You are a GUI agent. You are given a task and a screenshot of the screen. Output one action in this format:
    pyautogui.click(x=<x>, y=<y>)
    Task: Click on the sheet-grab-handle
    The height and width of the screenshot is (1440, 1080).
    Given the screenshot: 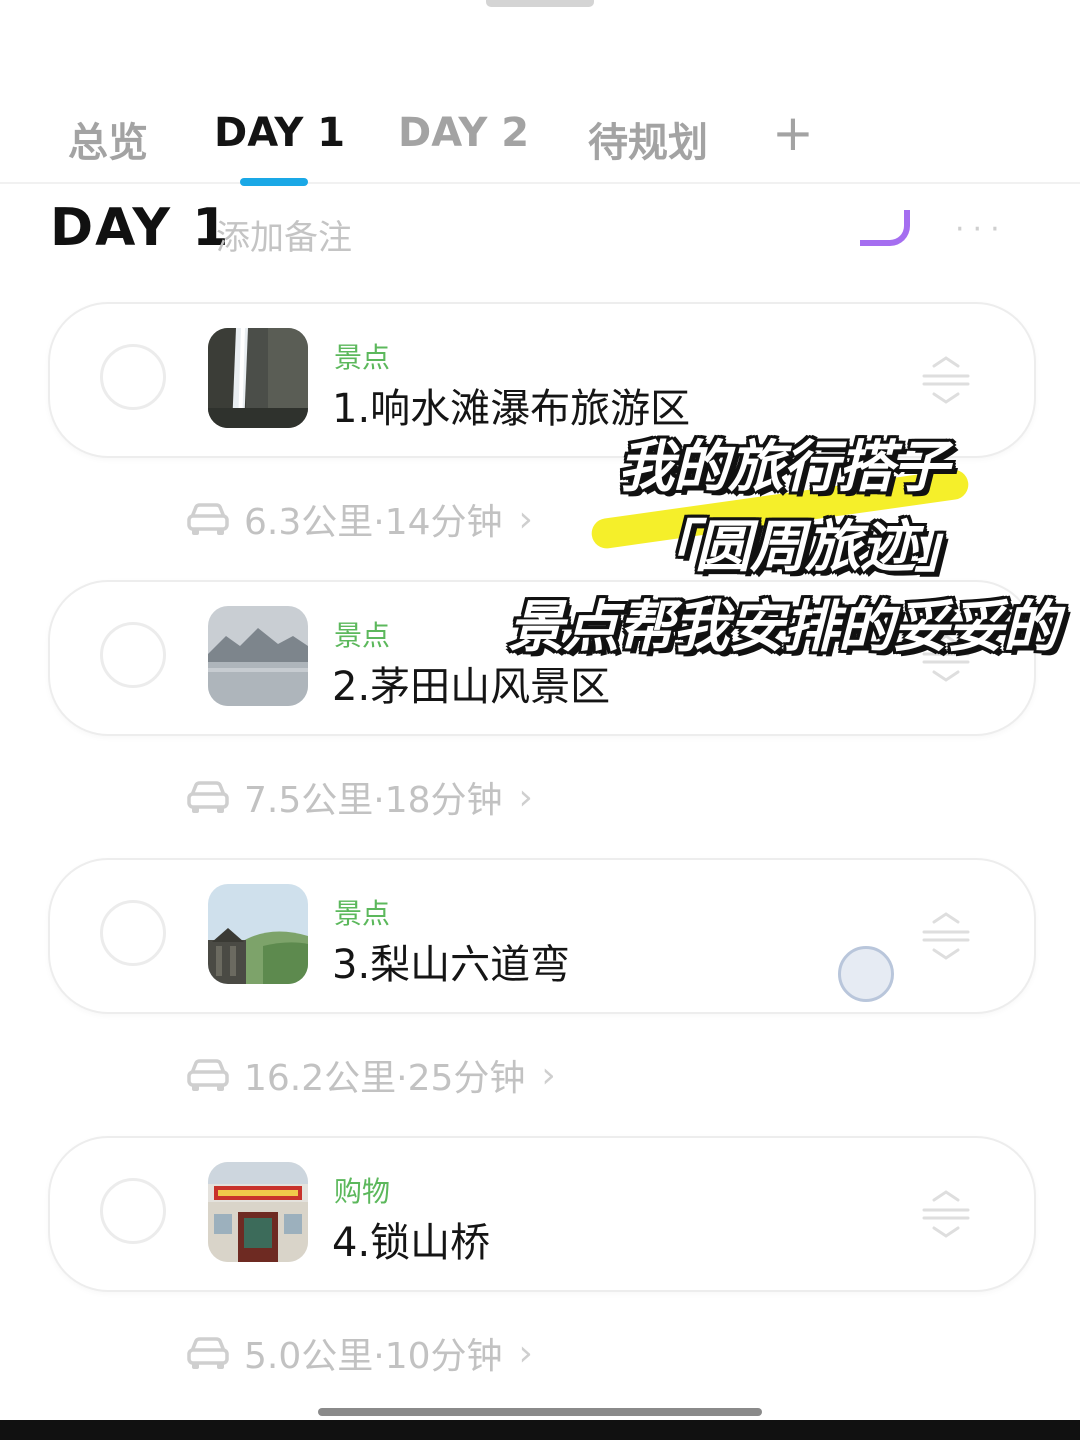 What is the action you would take?
    pyautogui.click(x=540, y=3)
    